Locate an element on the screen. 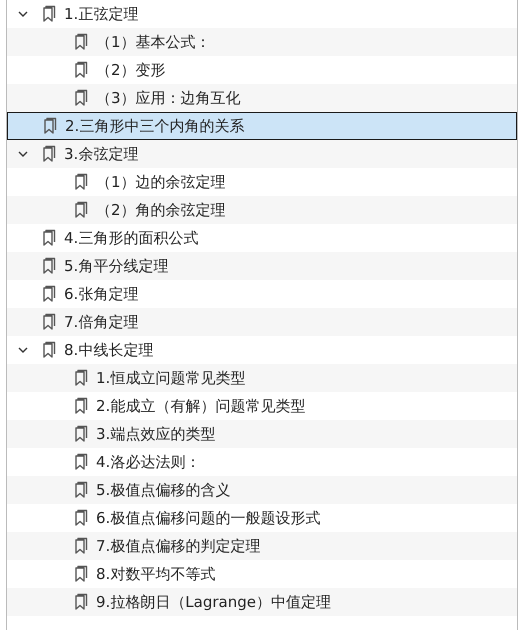  bookmark-item: 7.倍角定理 is located at coordinates (262, 322).